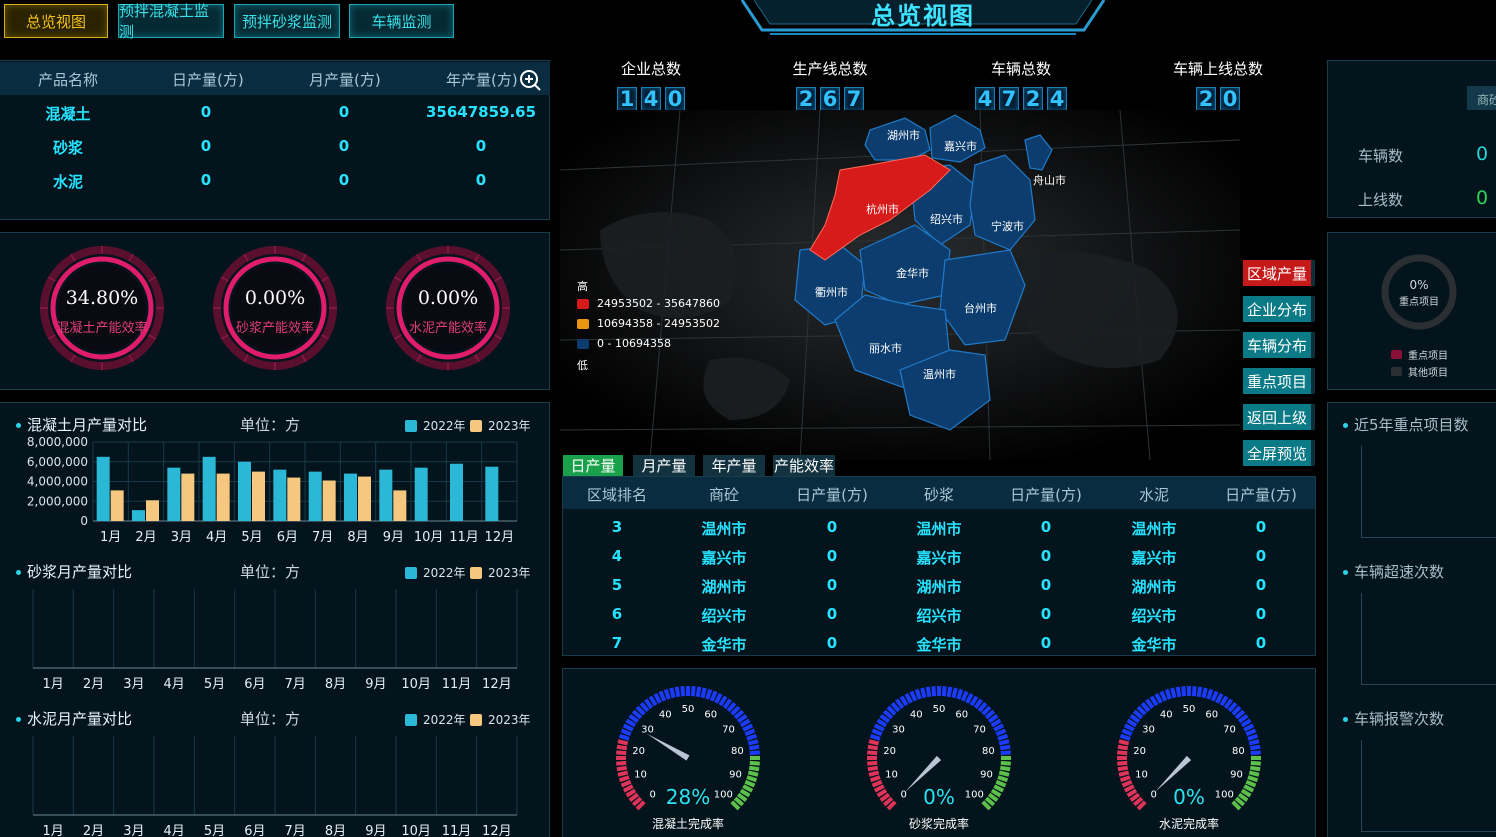 The height and width of the screenshot is (837, 1496). Describe the element at coordinates (1279, 453) in the screenshot. I see `side-button: 全屏预览` at that location.